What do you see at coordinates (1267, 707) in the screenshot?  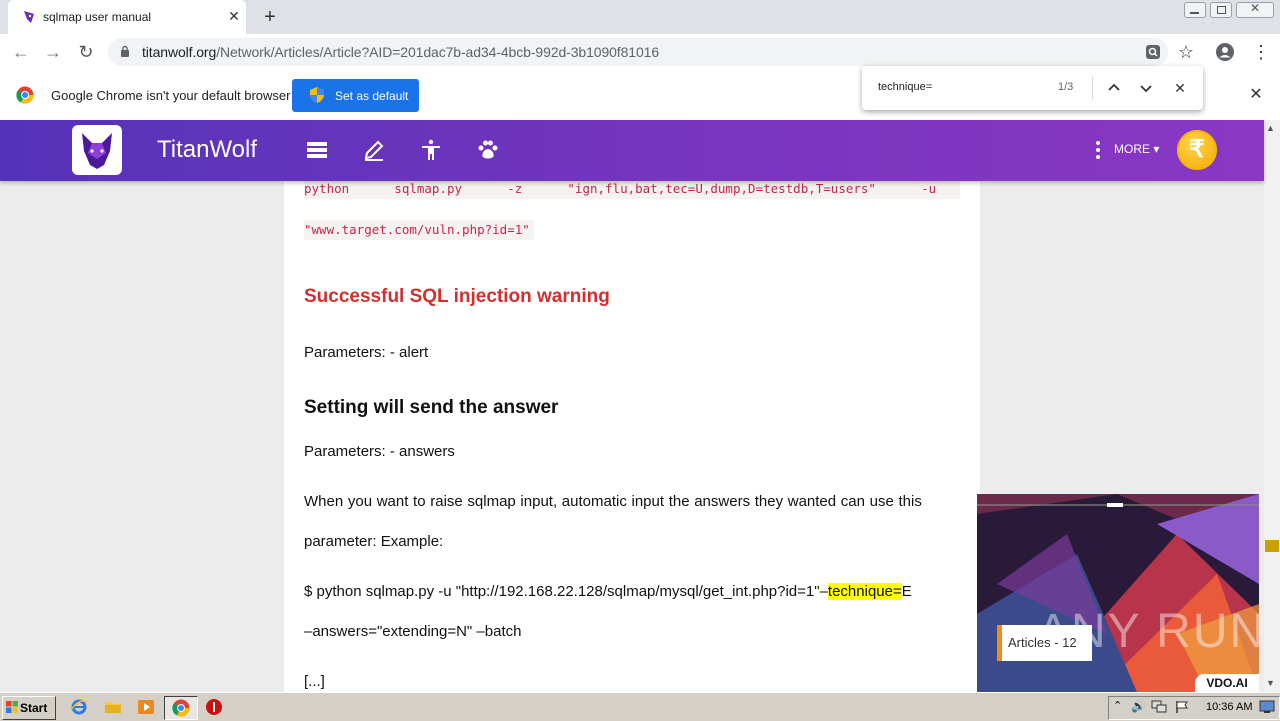 I see `show-desktop-icon` at bounding box center [1267, 707].